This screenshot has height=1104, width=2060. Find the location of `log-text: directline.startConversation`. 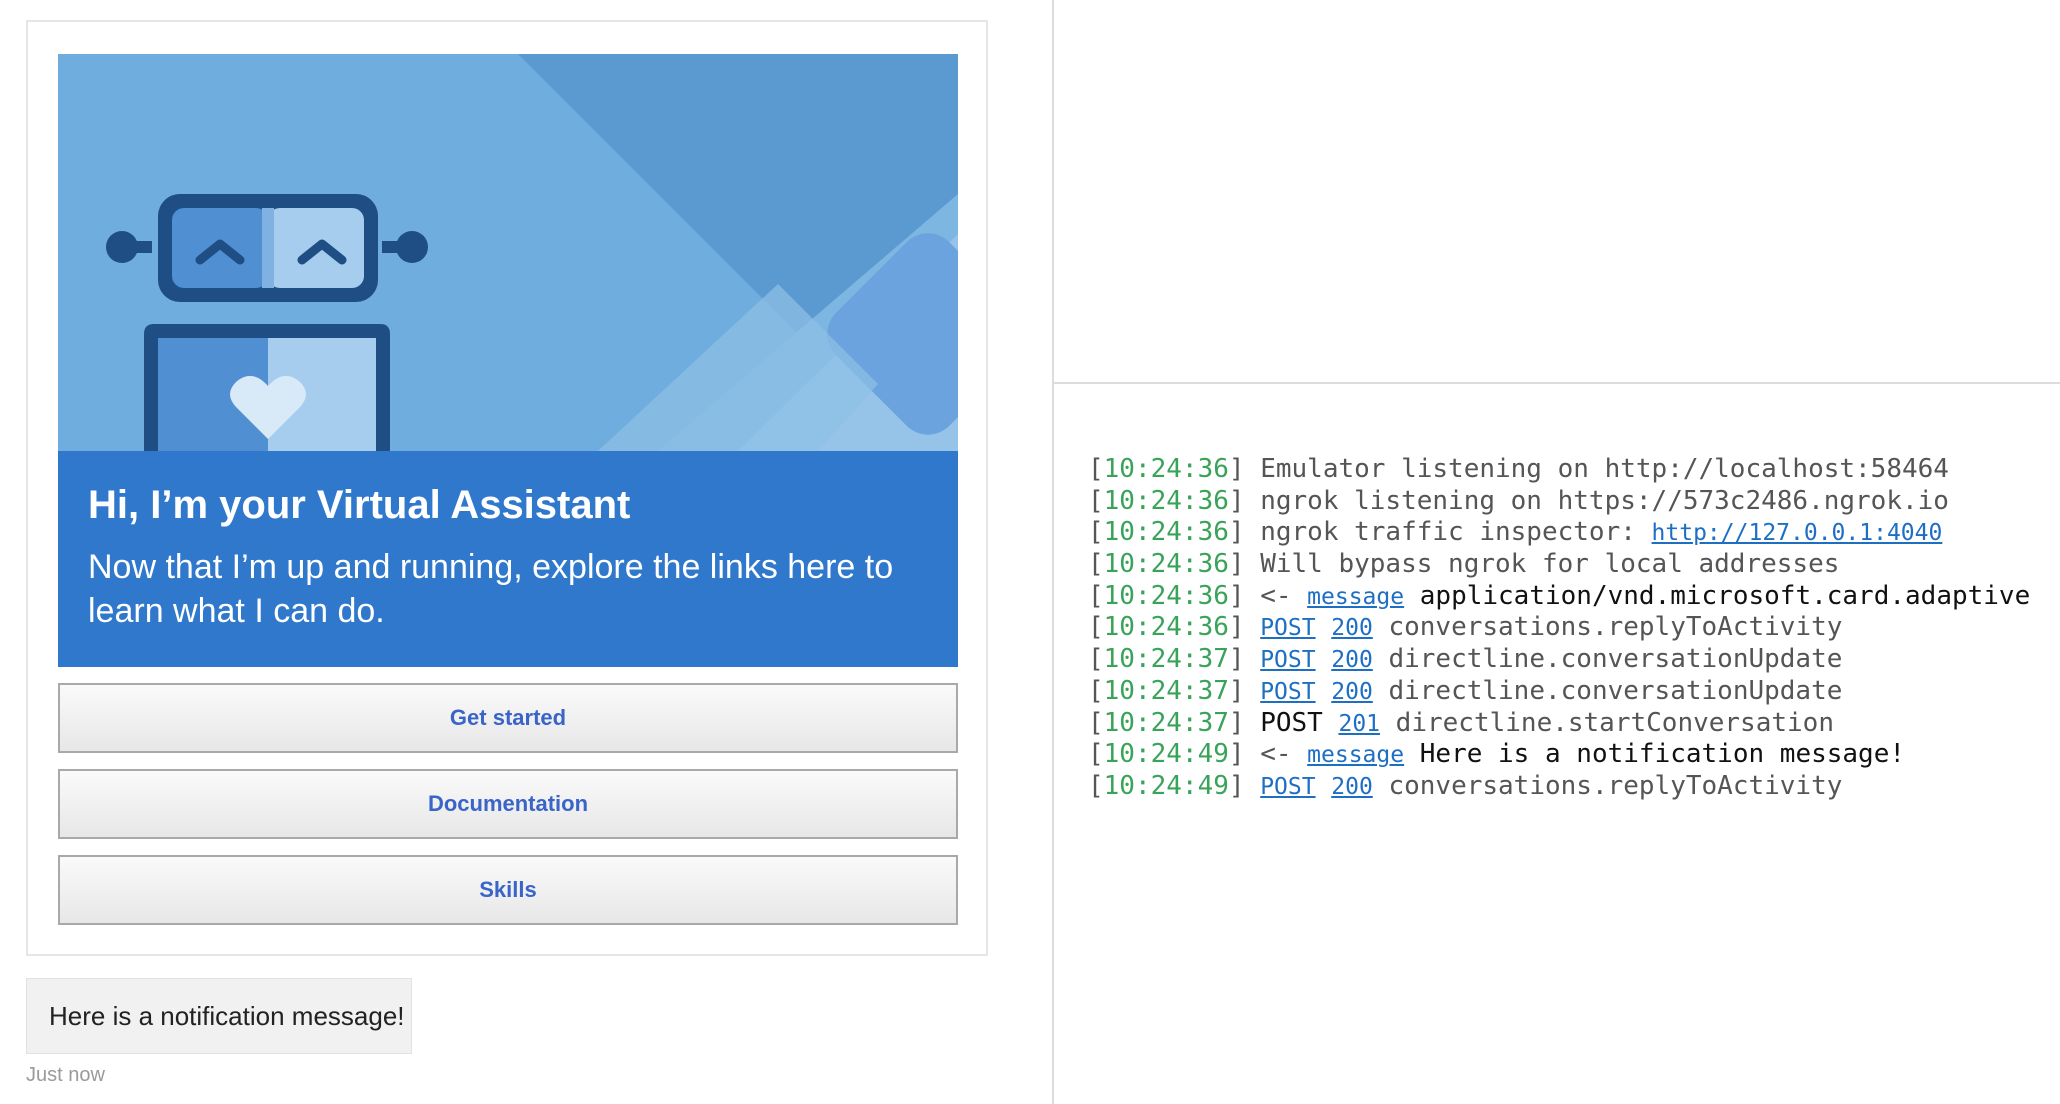

log-text: directline.startConversation is located at coordinates (1607, 722).